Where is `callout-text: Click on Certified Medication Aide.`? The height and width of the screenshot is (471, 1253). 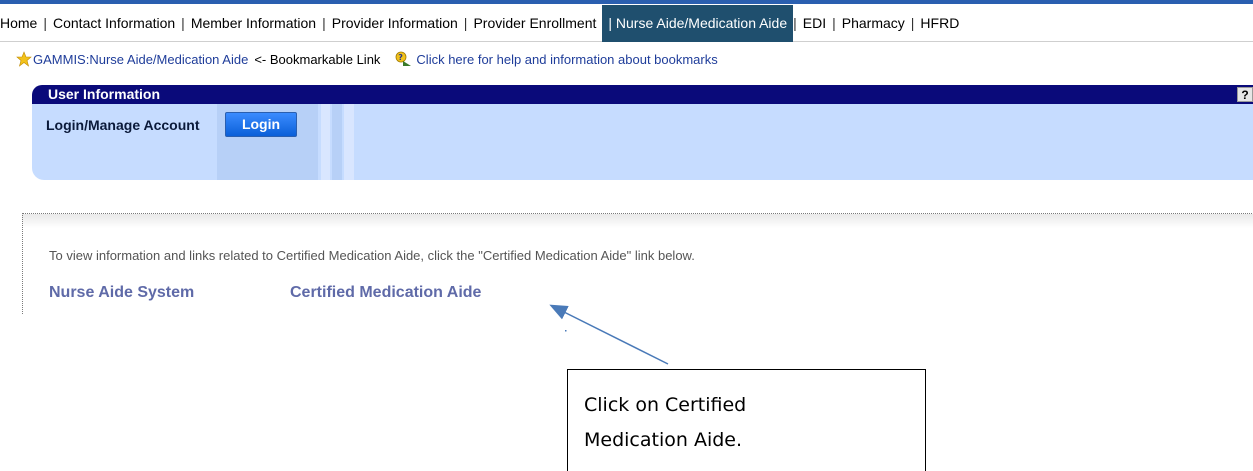
callout-text: Click on Certified Medication Aide. is located at coordinates (694, 423).